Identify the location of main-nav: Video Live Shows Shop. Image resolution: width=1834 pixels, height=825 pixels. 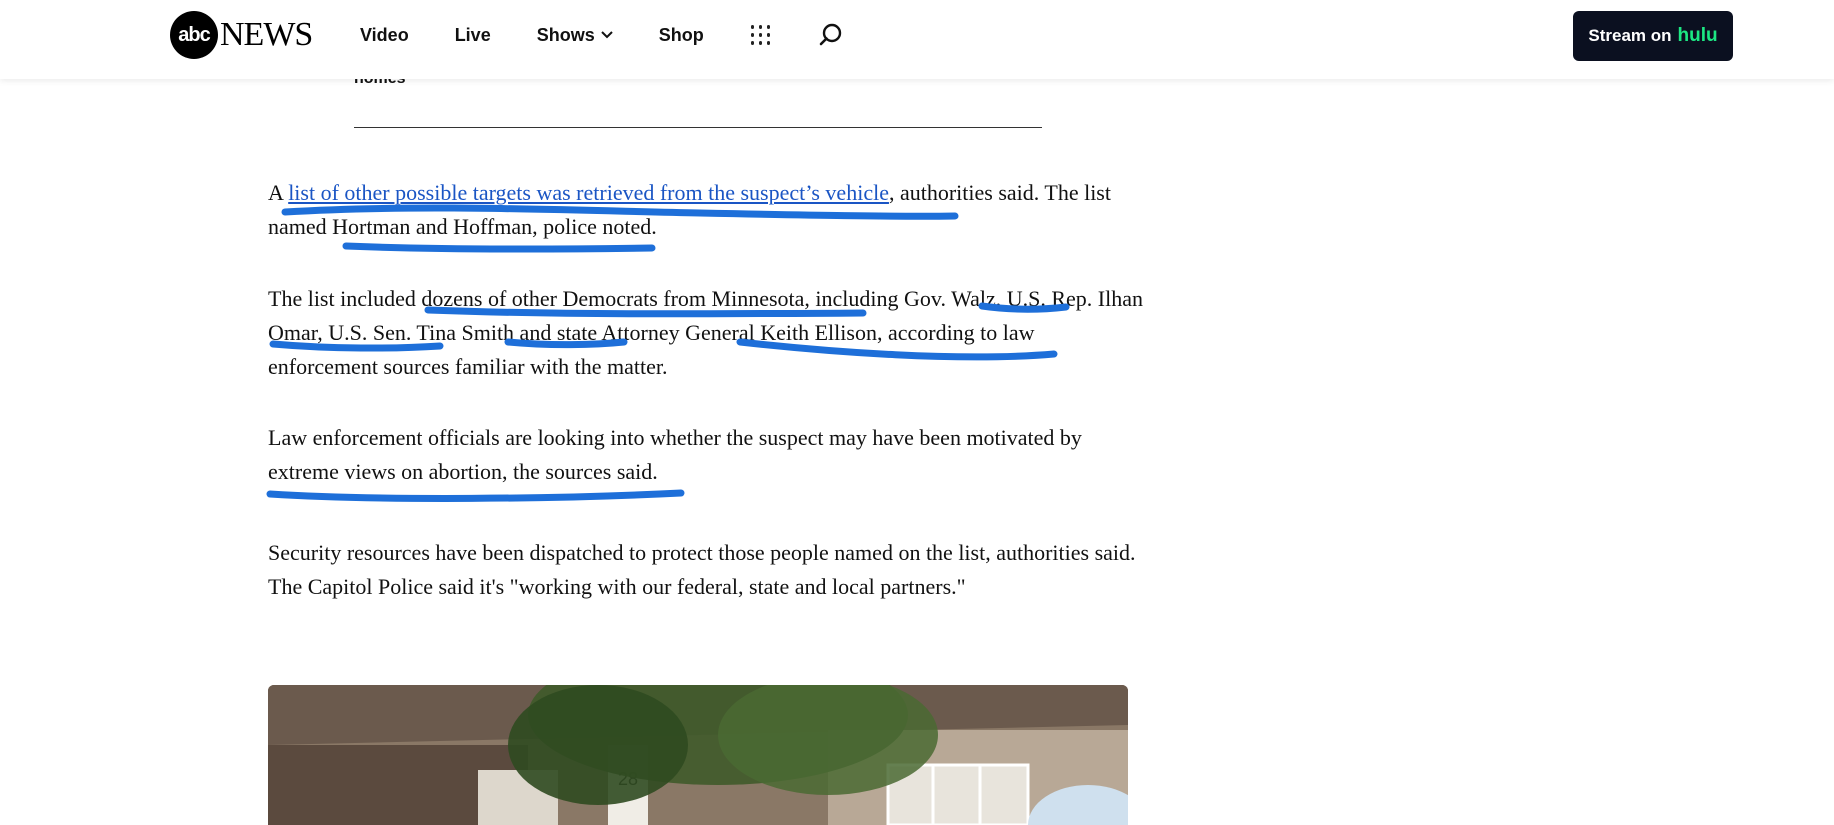
(602, 35).